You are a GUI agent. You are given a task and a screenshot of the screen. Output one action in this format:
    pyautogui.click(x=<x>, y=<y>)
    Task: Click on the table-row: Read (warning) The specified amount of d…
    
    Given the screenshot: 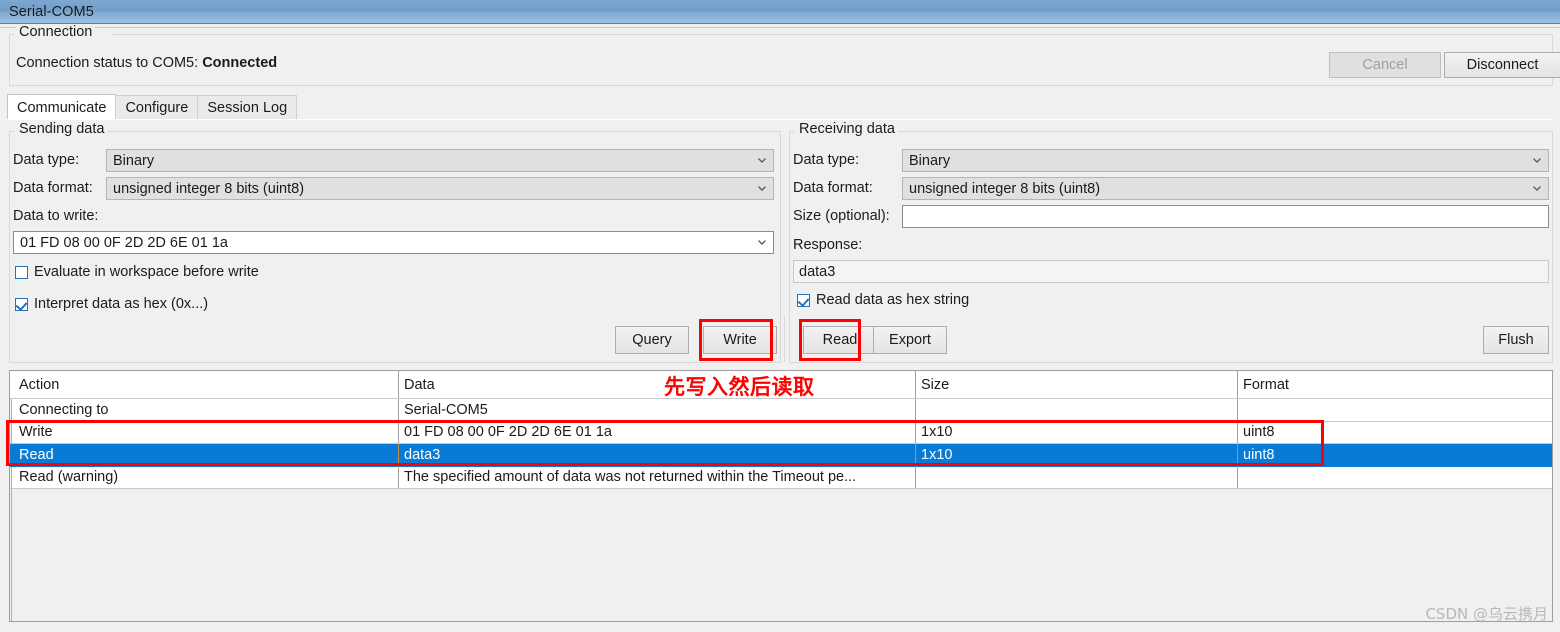 What is the action you would take?
    pyautogui.click(x=781, y=477)
    